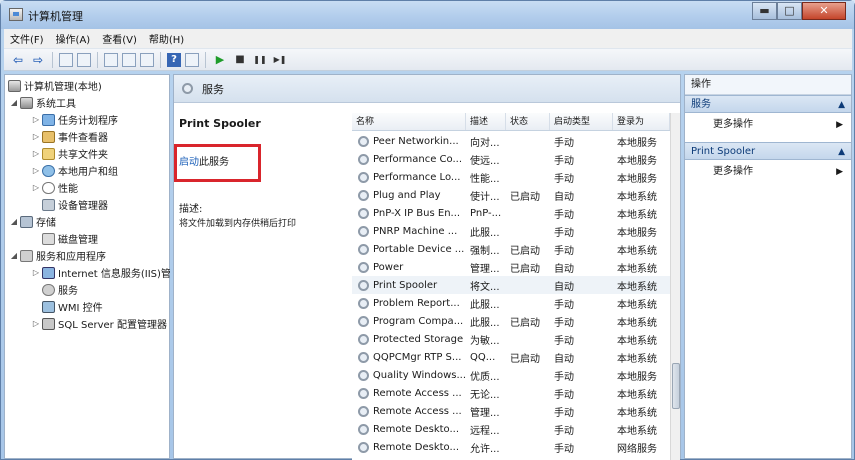 The height and width of the screenshot is (460, 855). Describe the element at coordinates (768, 104) in the screenshot. I see `actions-section-services: 服务 ▲` at that location.